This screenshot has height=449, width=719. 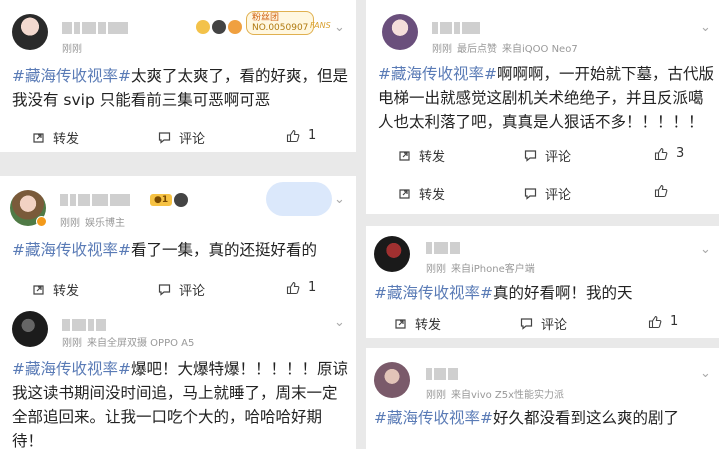 What do you see at coordinates (164, 250) in the screenshot?
I see `post-text: #藏海传收视率#看了一集，真的还挺好看的` at bounding box center [164, 250].